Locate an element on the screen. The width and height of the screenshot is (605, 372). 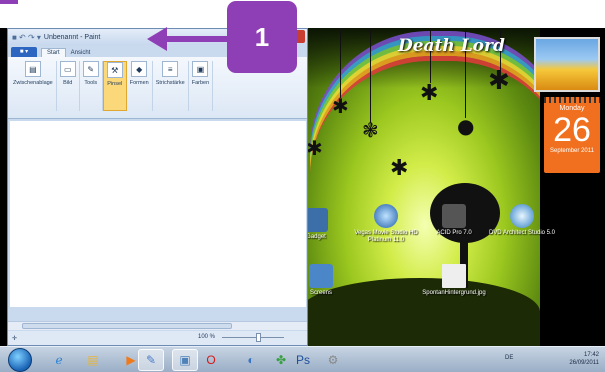
annotation-arrow is located at coordinates (197, 39).